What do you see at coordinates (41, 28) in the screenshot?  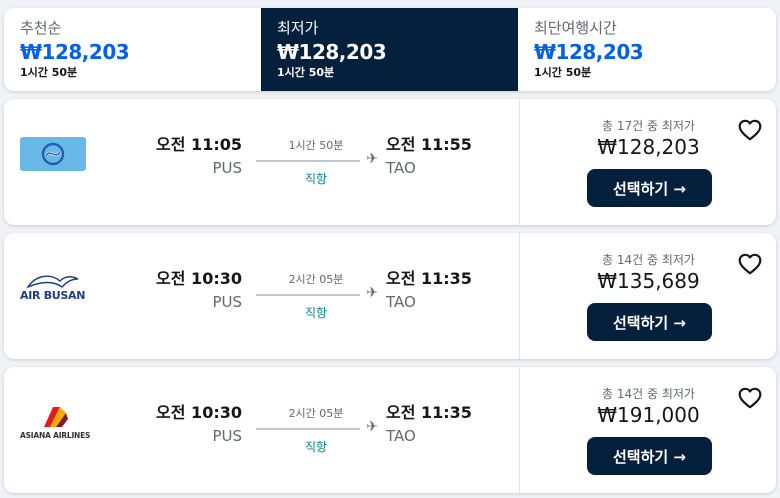 I see `sort-tab-label: 추천순` at bounding box center [41, 28].